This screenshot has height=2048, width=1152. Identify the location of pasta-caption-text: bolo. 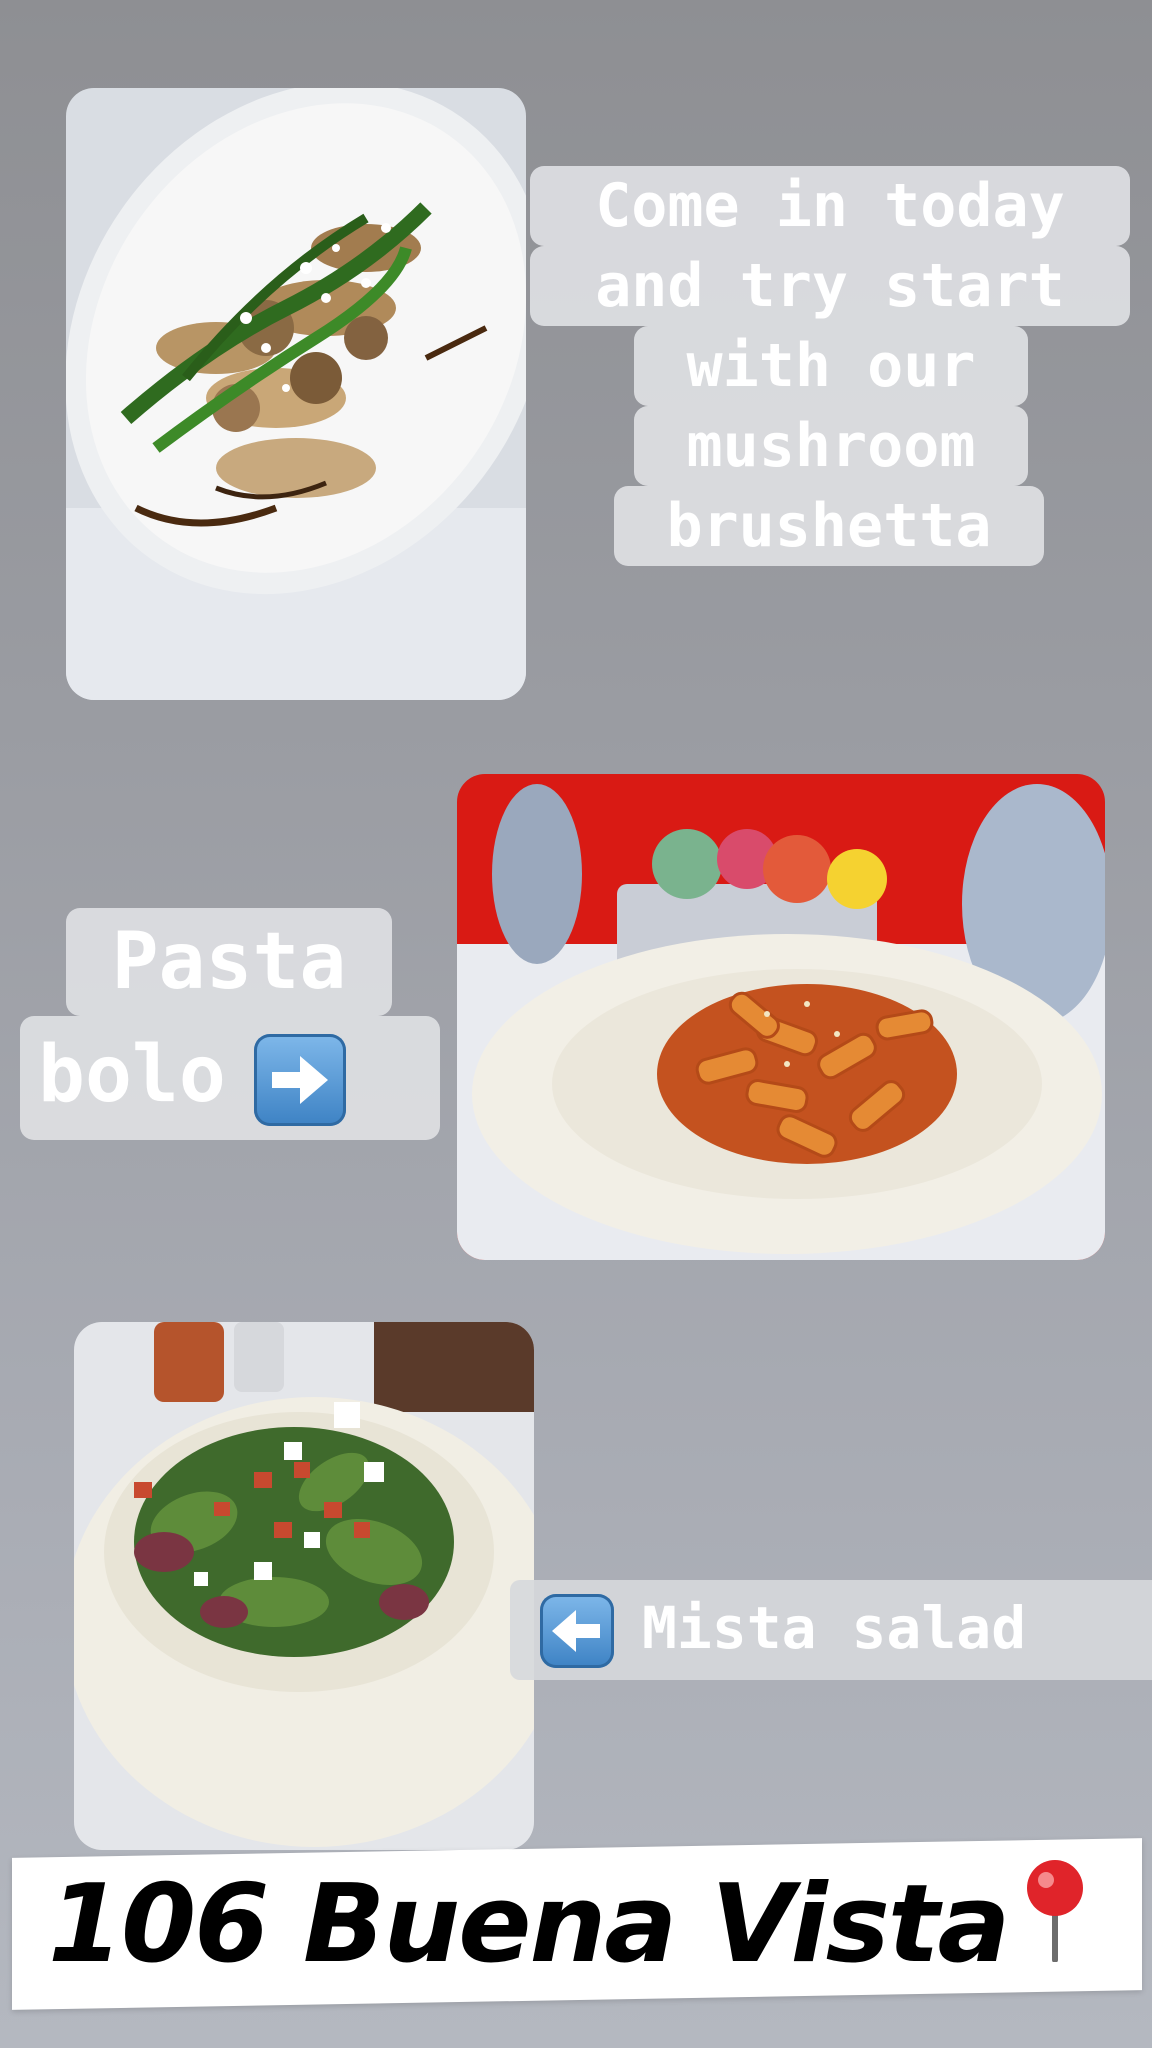
(132, 1075).